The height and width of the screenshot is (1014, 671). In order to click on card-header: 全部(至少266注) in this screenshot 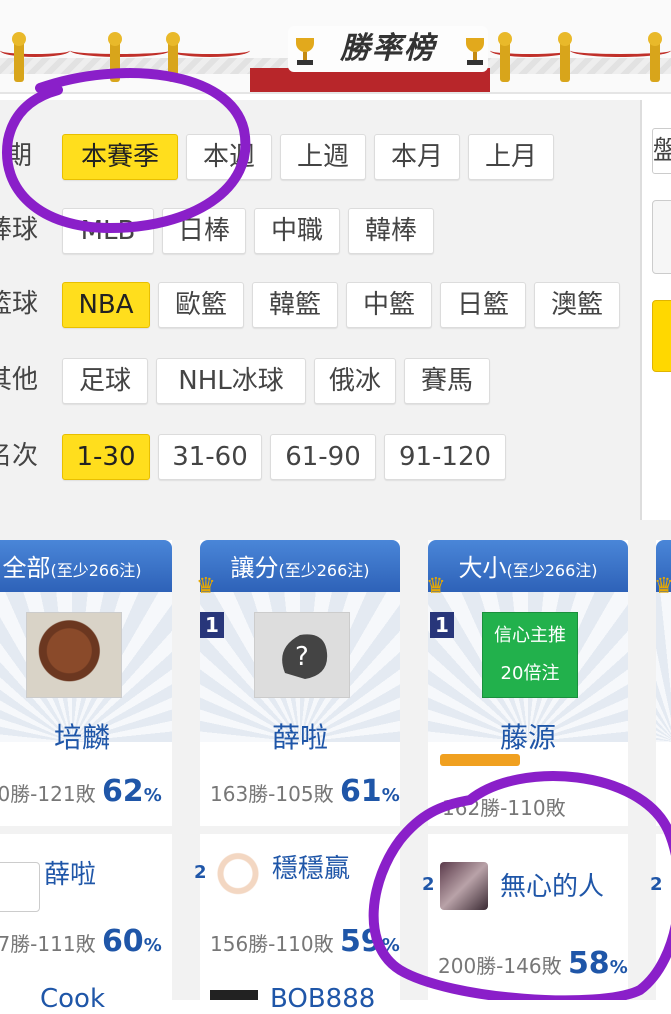, I will do `click(86, 566)`.